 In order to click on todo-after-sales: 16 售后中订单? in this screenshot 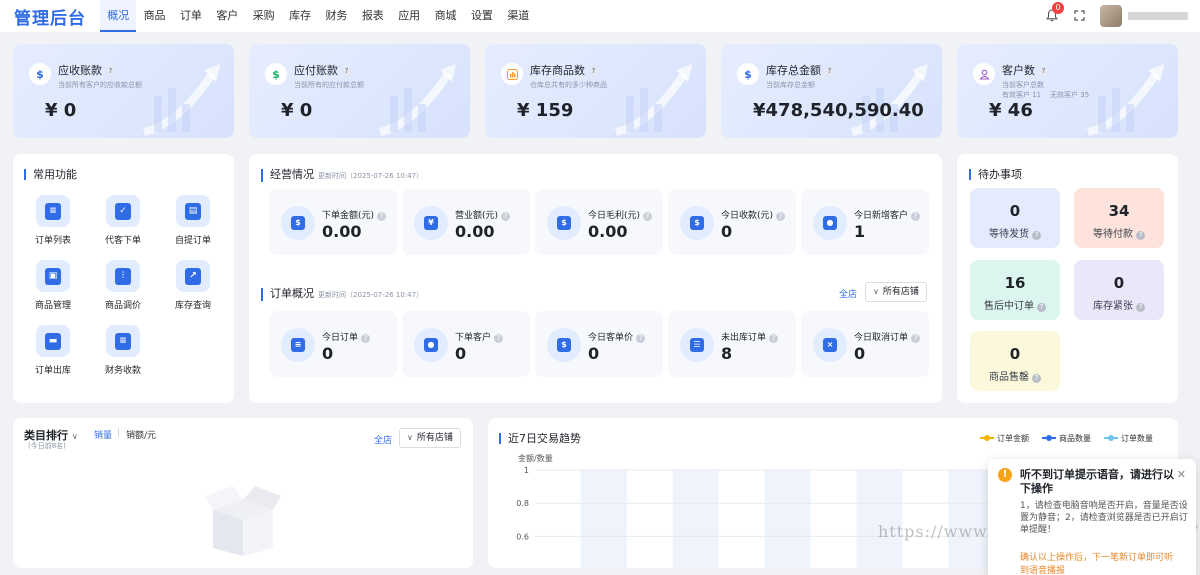, I will do `click(1015, 290)`.